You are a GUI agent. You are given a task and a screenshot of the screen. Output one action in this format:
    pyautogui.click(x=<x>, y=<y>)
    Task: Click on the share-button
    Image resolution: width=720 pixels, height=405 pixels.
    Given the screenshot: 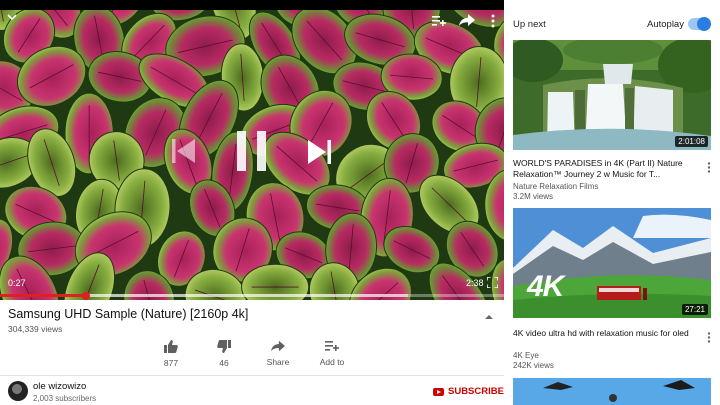 What is the action you would take?
    pyautogui.click(x=467, y=20)
    